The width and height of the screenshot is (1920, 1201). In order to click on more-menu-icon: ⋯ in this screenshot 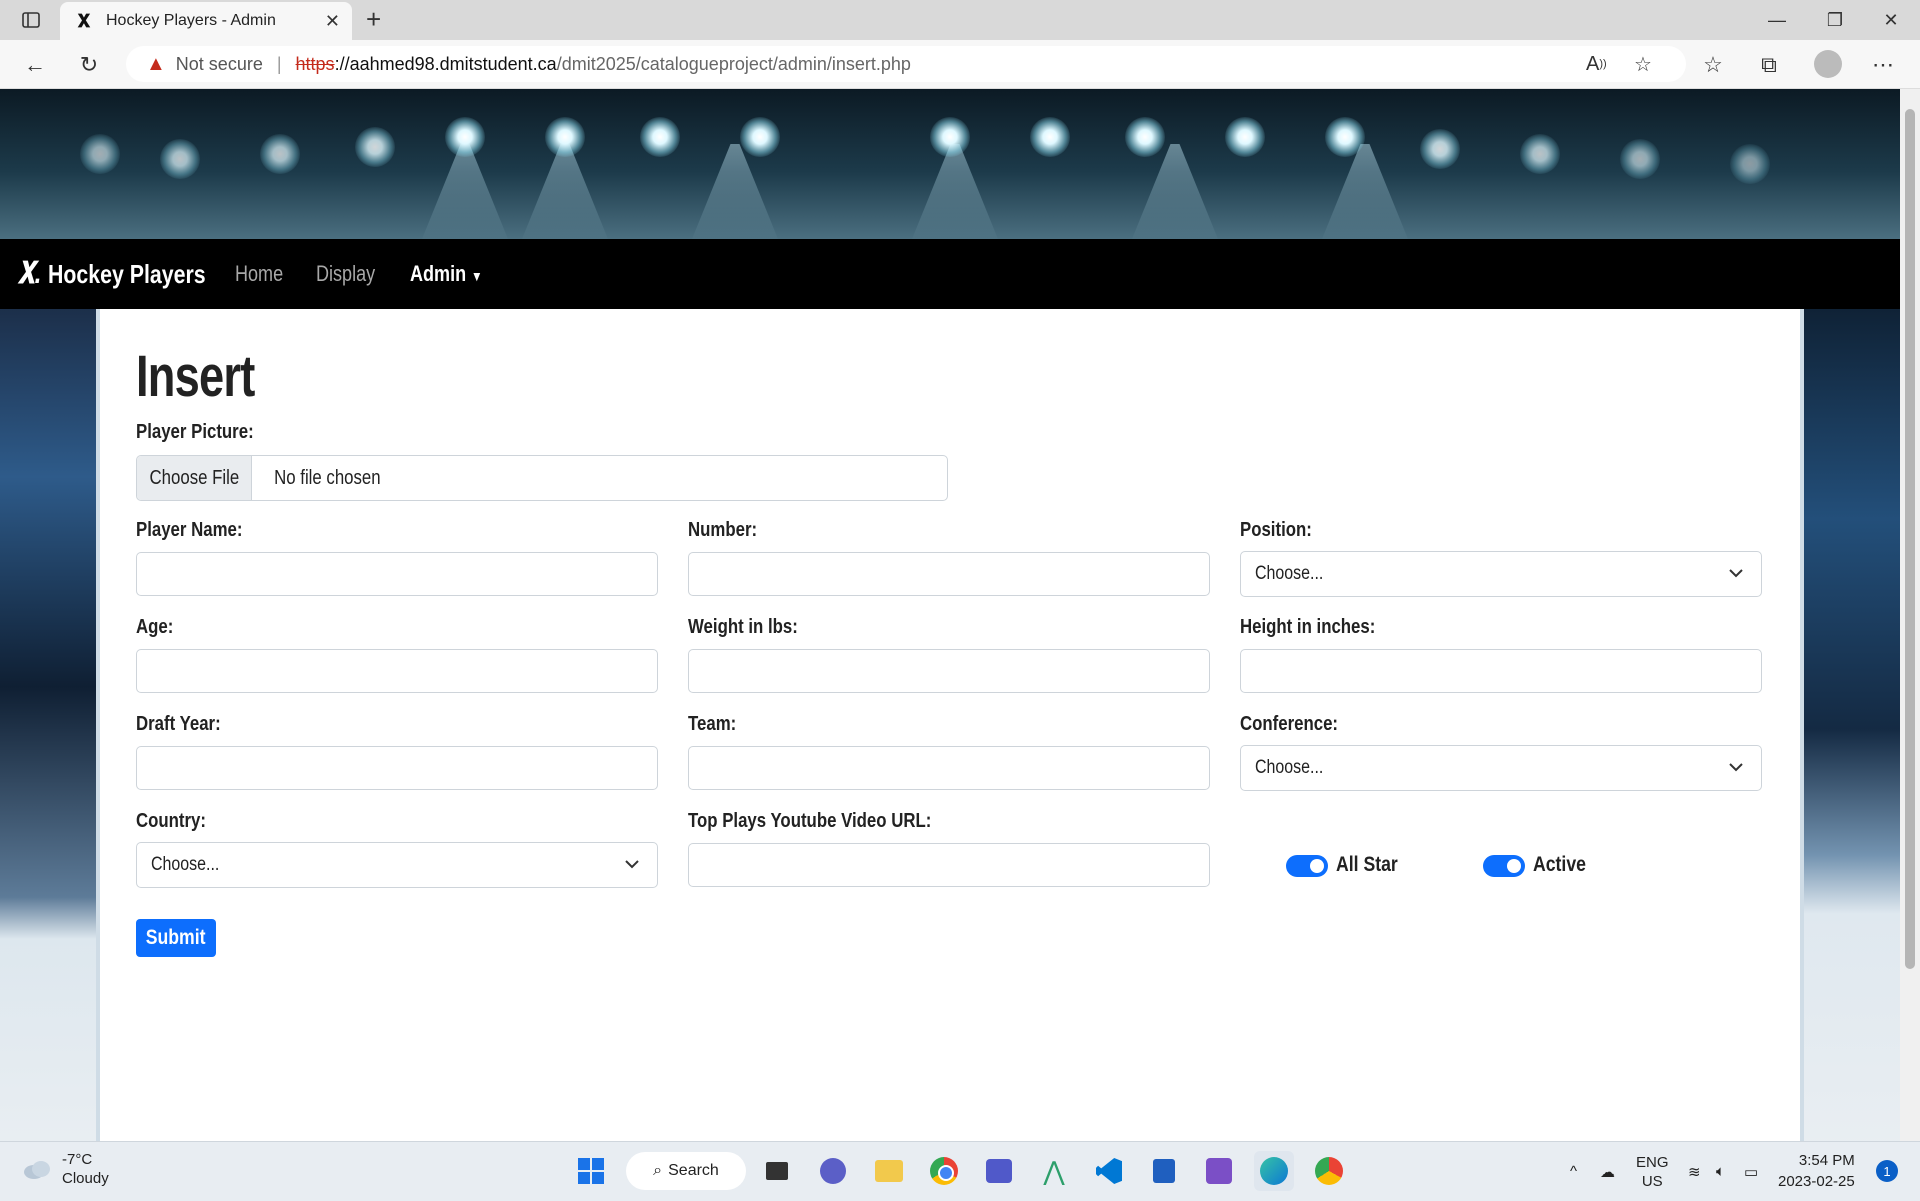, I will do `click(1883, 65)`.